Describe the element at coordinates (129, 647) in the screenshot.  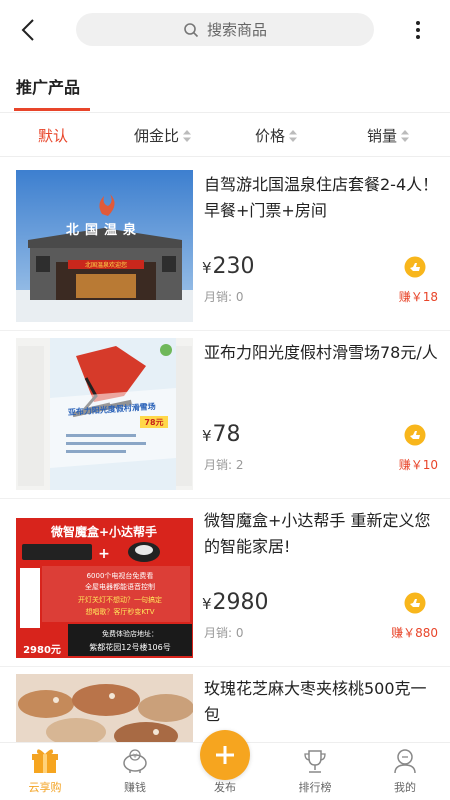
I see `image-address: 紫都花园12号楼106号` at that location.